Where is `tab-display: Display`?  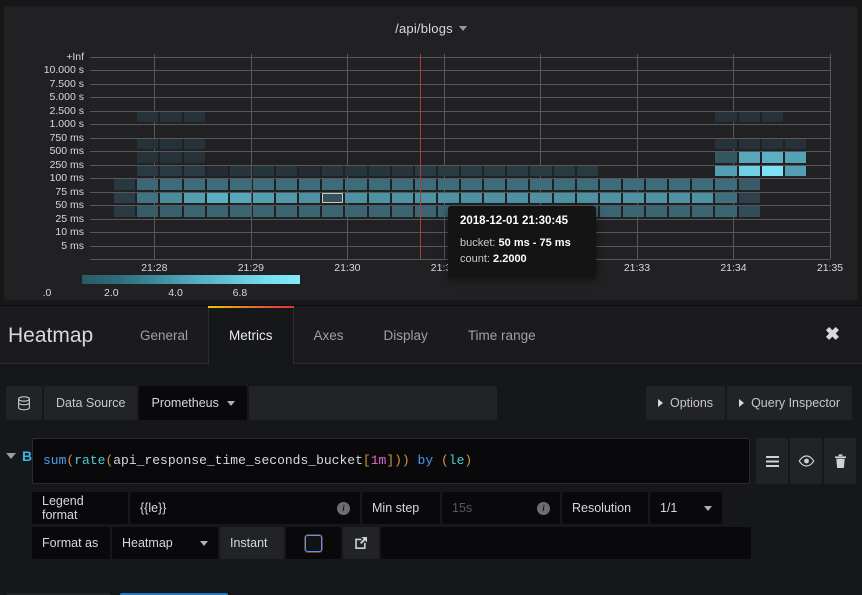 tab-display: Display is located at coordinates (406, 335).